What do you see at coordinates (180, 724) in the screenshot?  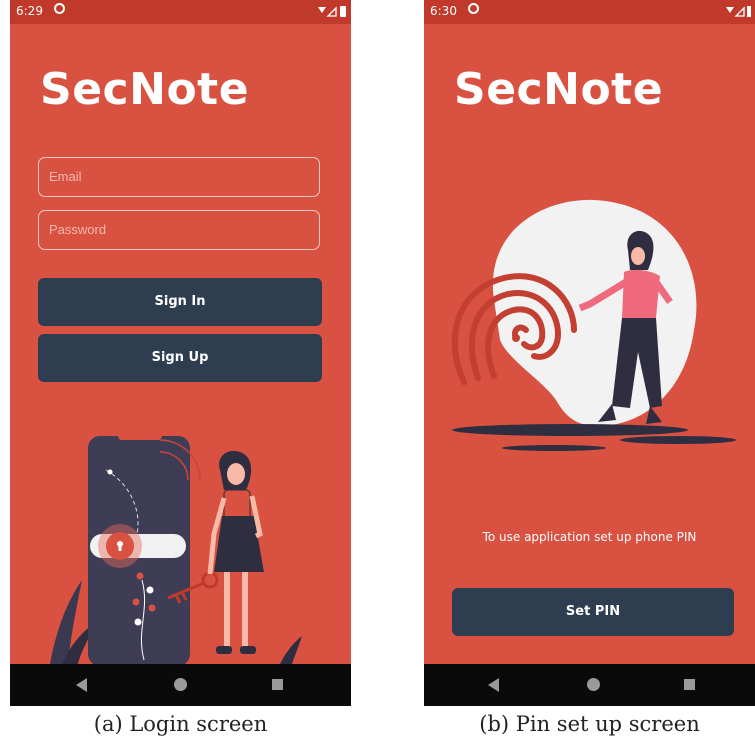 I see `caption-login: (a) Login screen` at bounding box center [180, 724].